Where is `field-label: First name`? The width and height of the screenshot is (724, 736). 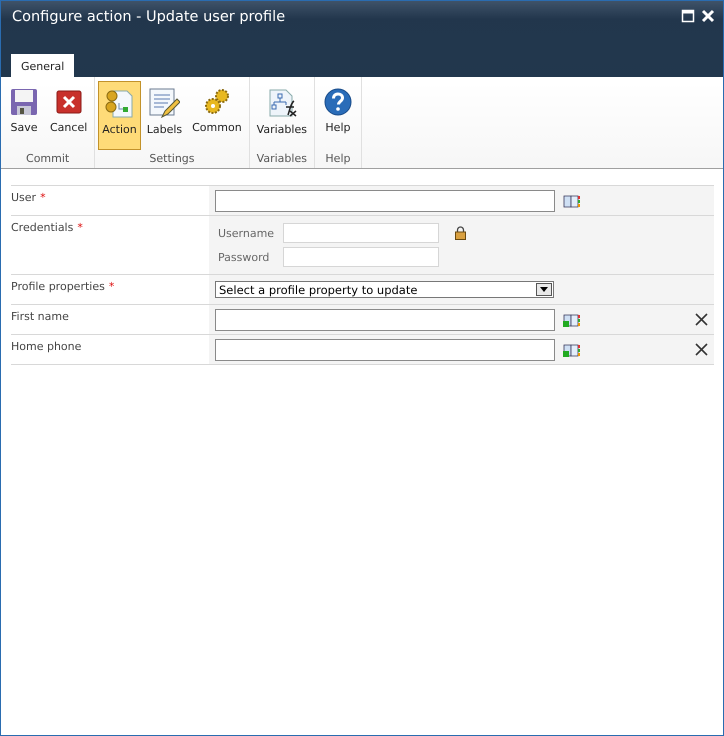
field-label: First name is located at coordinates (40, 316).